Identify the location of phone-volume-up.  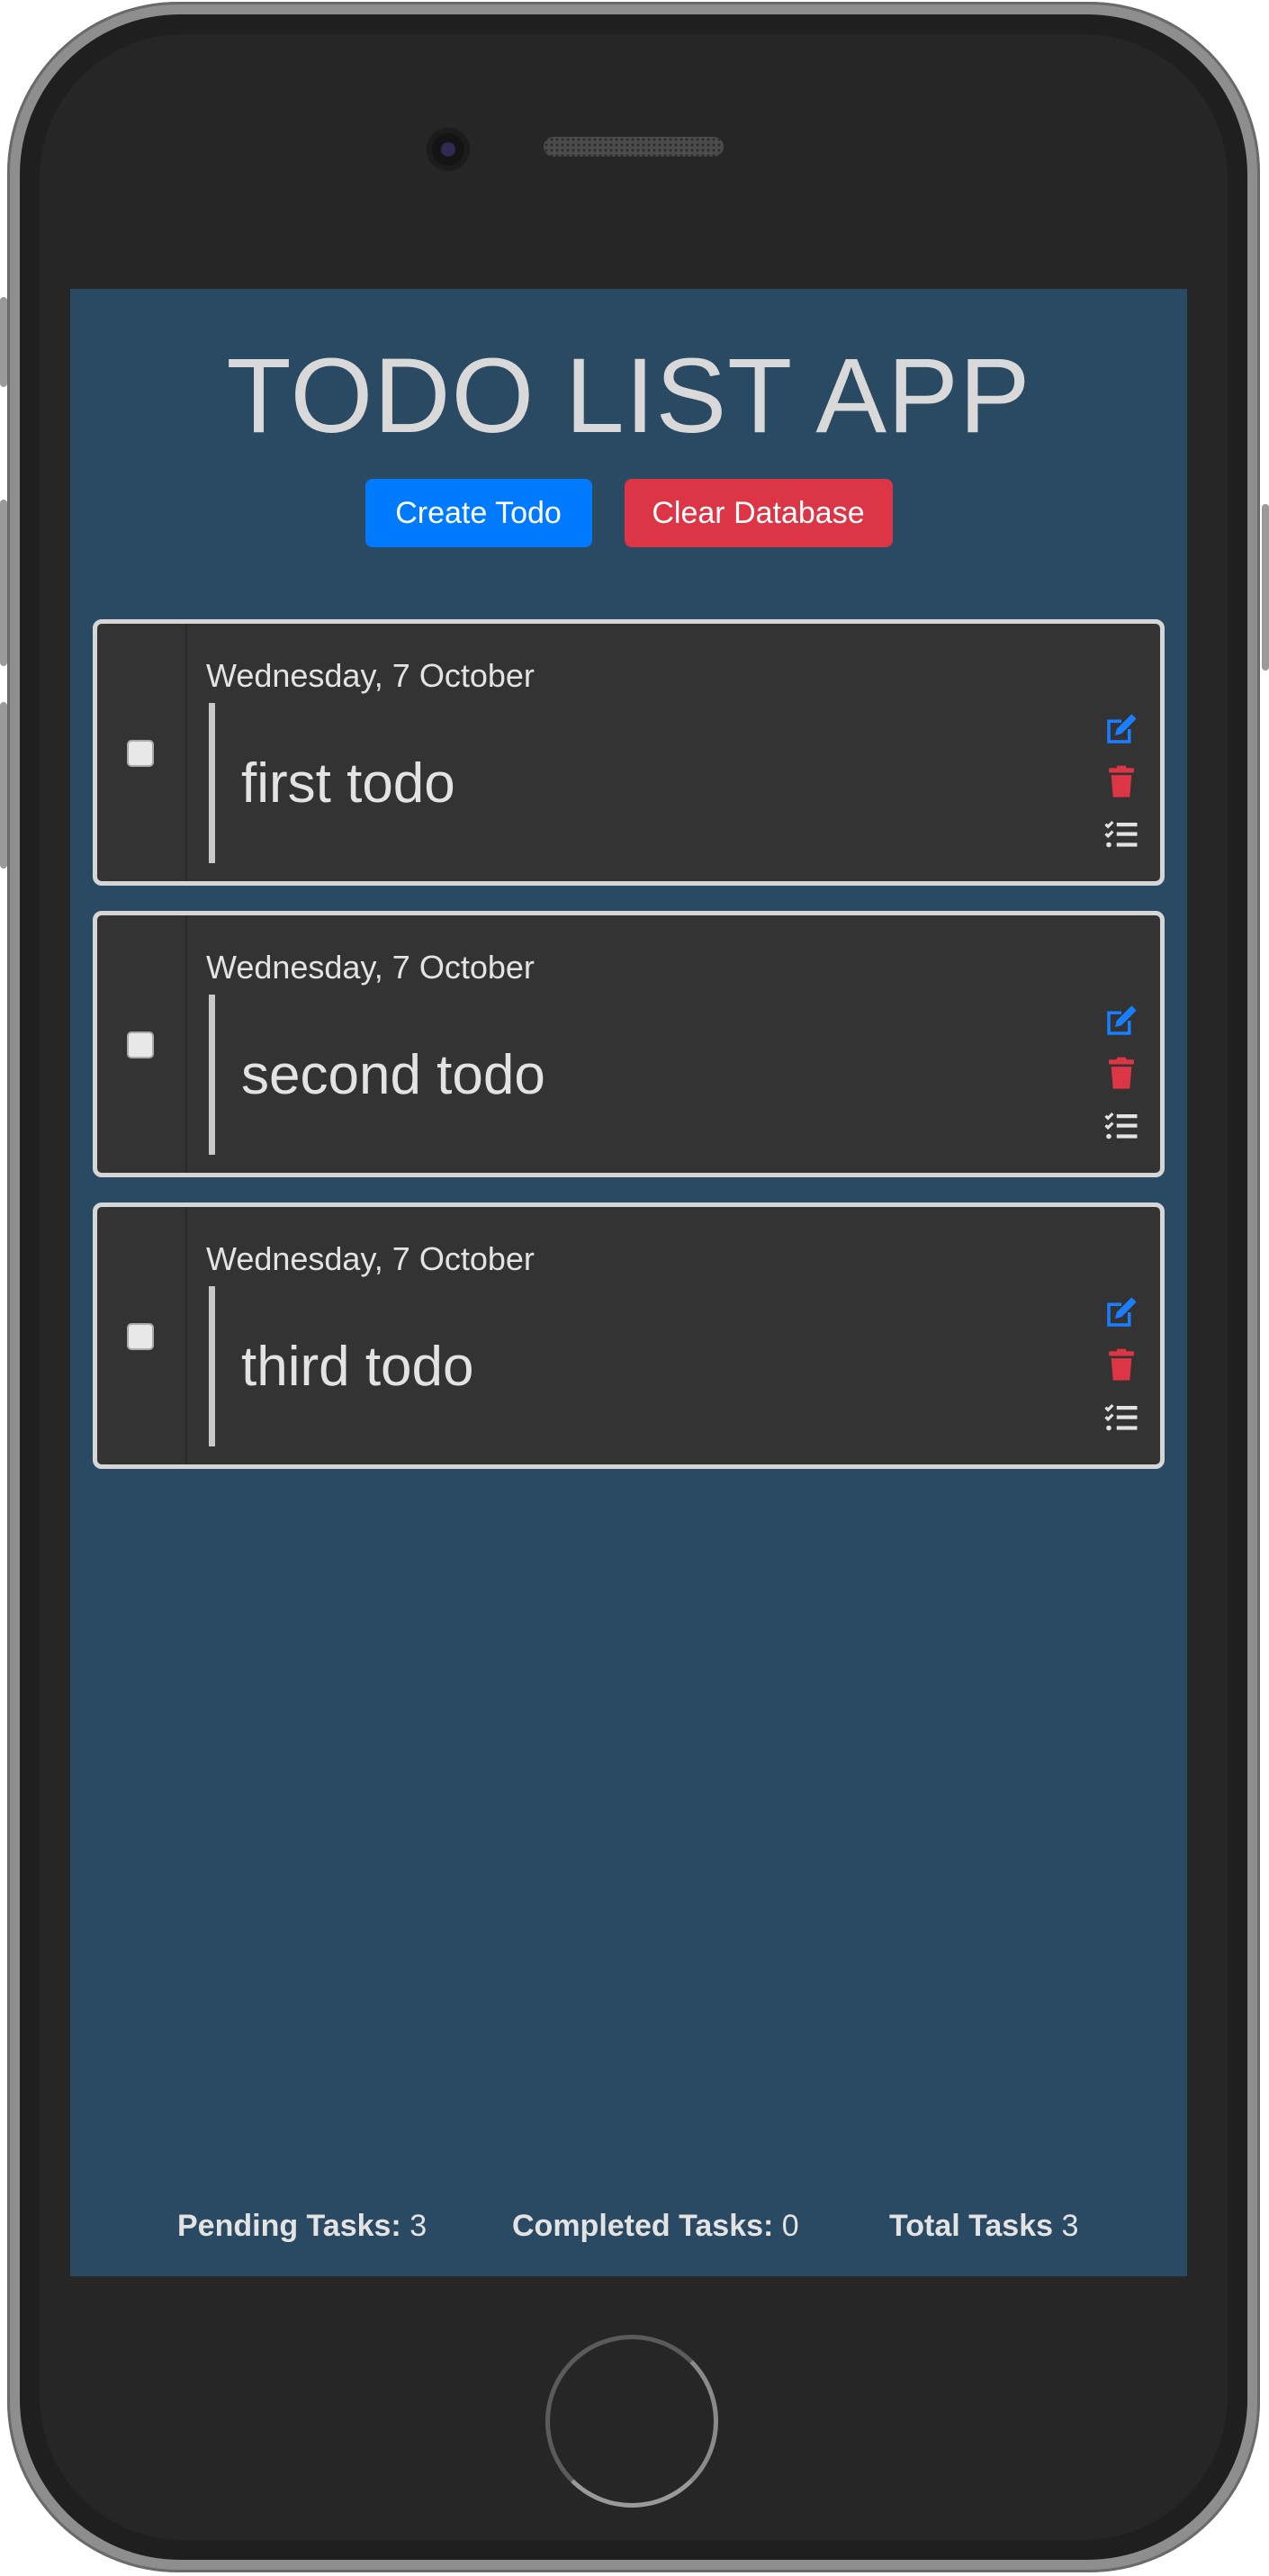
(4, 583).